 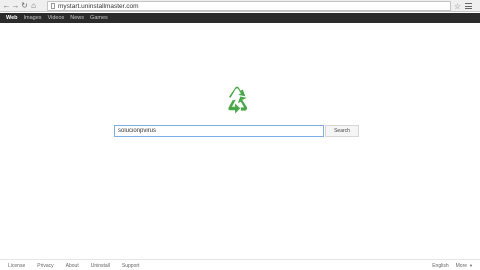 I want to click on search-input, so click(x=219, y=131).